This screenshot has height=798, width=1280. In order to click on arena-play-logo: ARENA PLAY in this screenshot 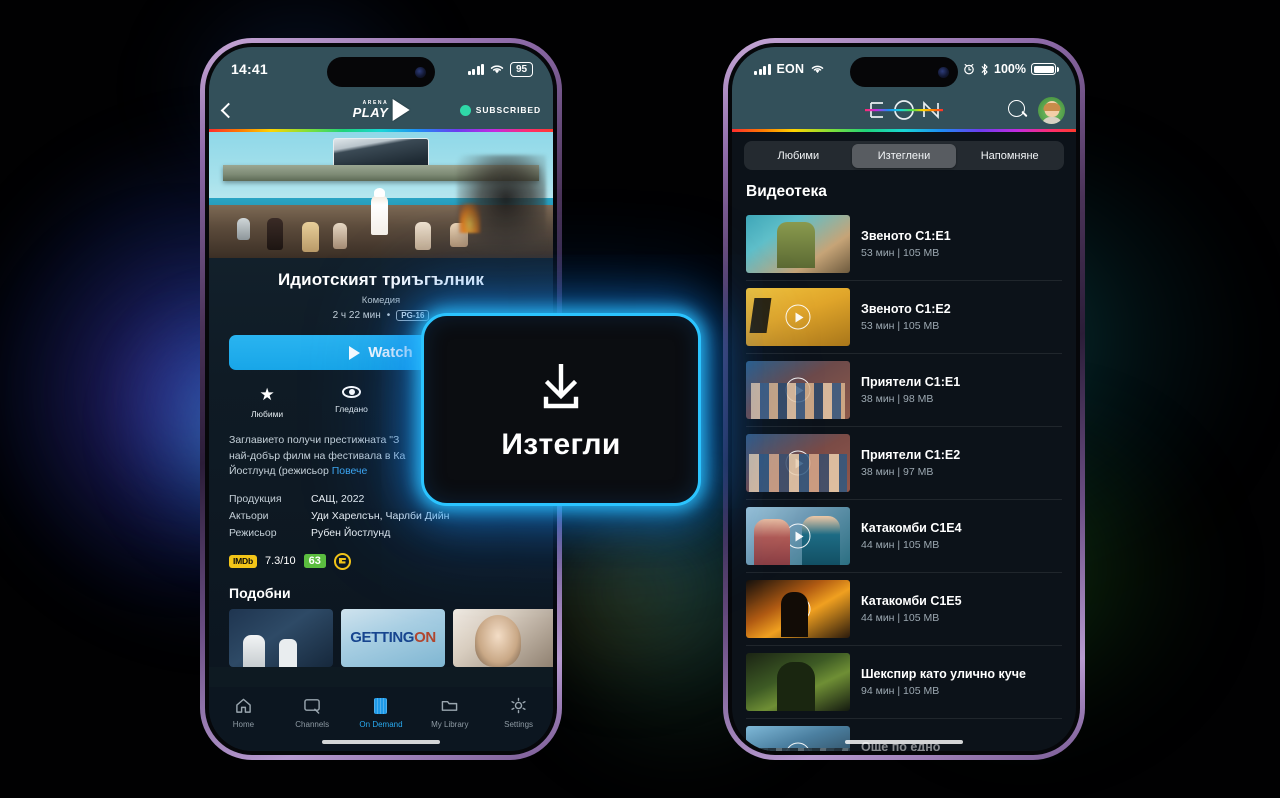, I will do `click(381, 110)`.